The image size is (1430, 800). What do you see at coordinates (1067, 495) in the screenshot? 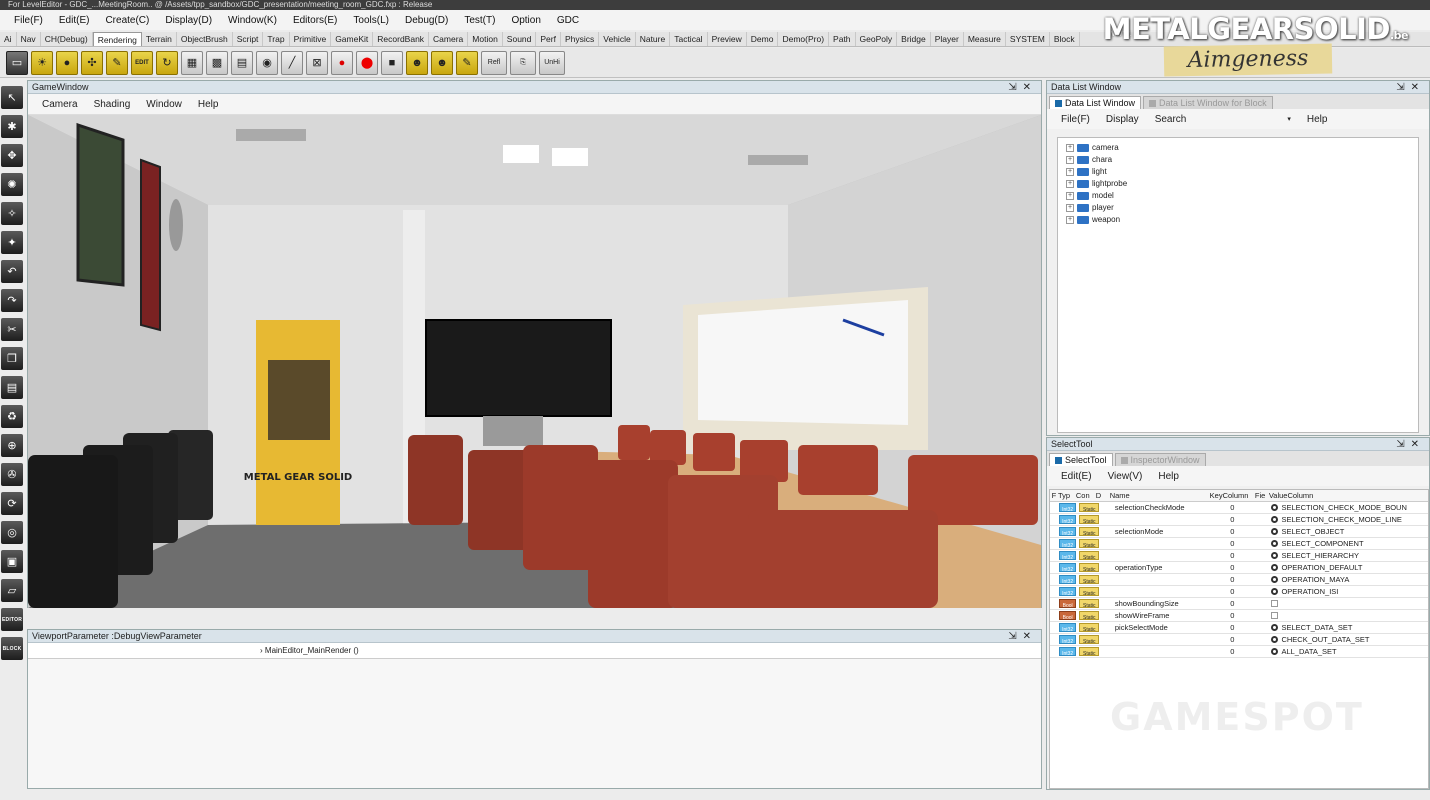
I see `column-typ: Typ` at bounding box center [1067, 495].